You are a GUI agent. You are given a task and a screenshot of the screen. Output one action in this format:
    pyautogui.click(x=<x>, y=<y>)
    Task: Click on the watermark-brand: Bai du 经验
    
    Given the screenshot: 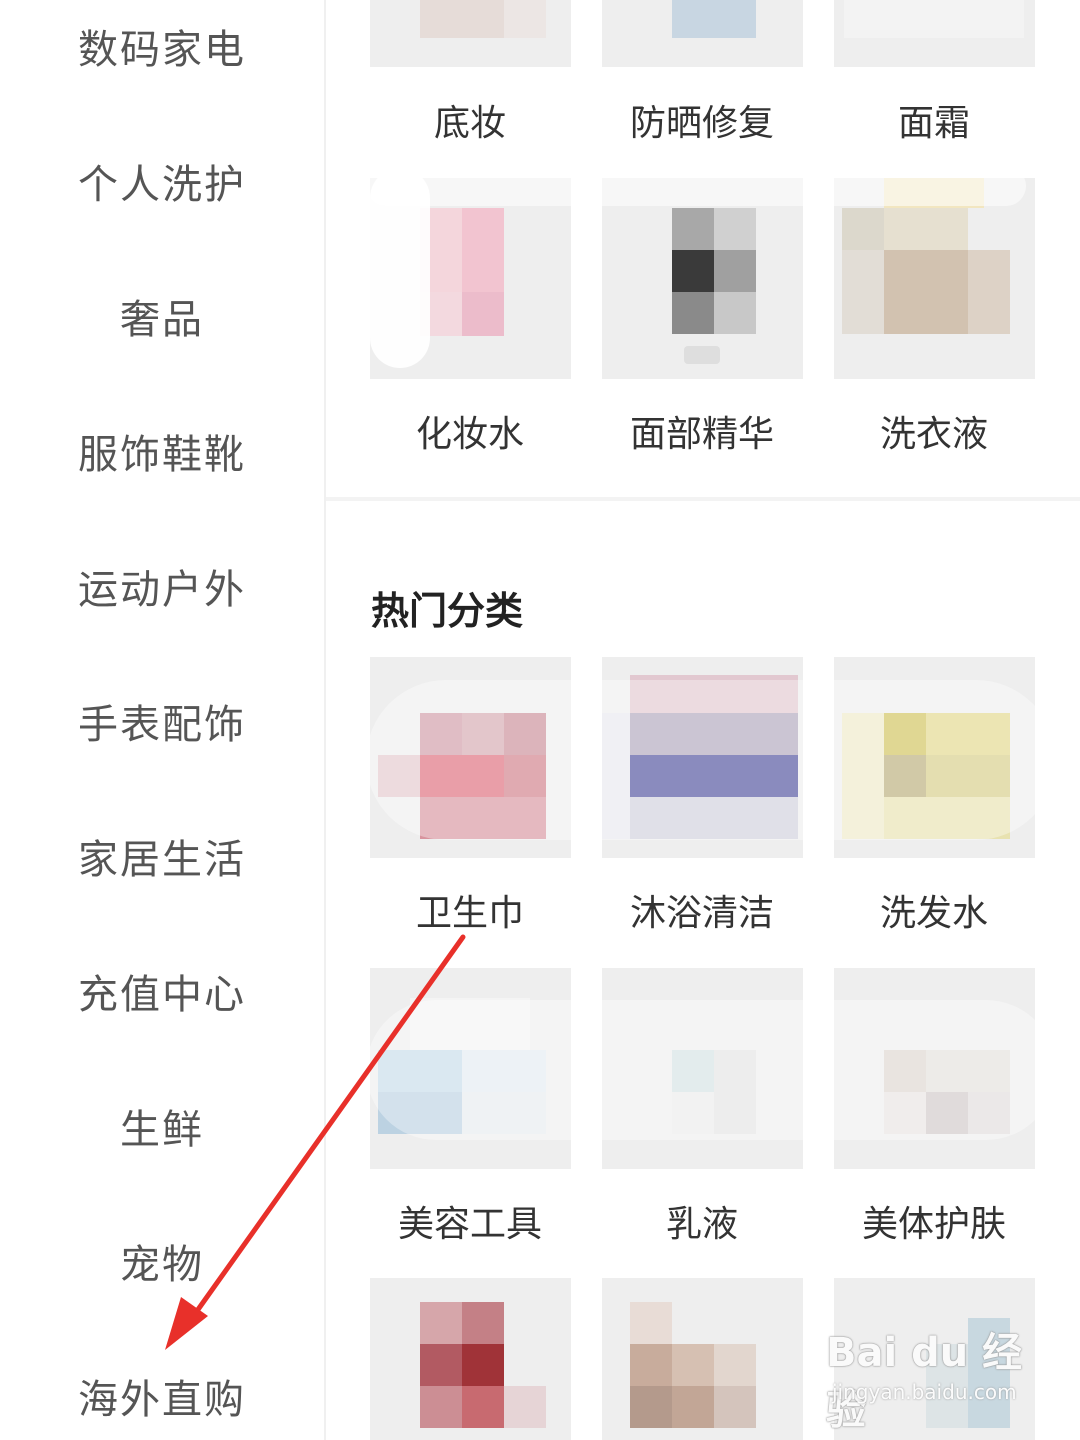 What is the action you would take?
    pyautogui.click(x=924, y=1382)
    